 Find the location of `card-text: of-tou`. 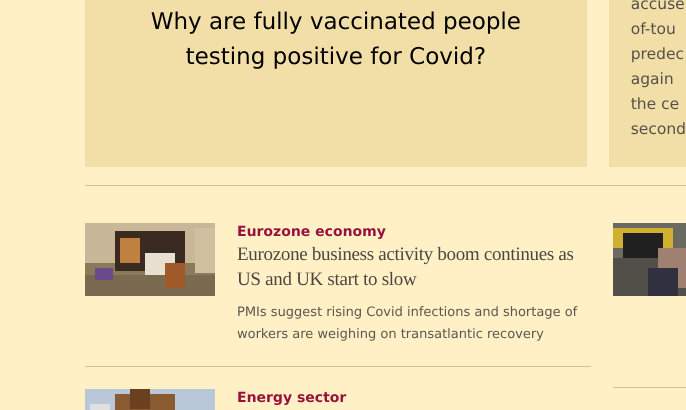

card-text: of-tou is located at coordinates (653, 29).